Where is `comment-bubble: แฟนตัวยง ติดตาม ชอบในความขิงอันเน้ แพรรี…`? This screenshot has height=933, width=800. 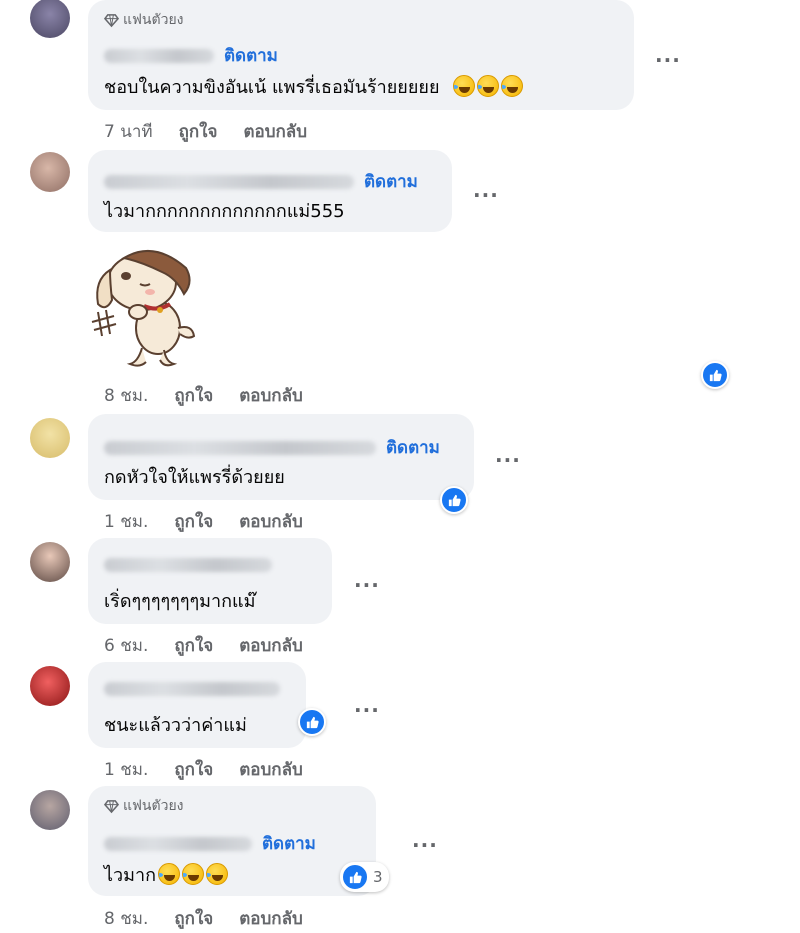 comment-bubble: แฟนตัวยง ติดตาม ชอบในความขิงอันเน้ แพรรี… is located at coordinates (361, 55).